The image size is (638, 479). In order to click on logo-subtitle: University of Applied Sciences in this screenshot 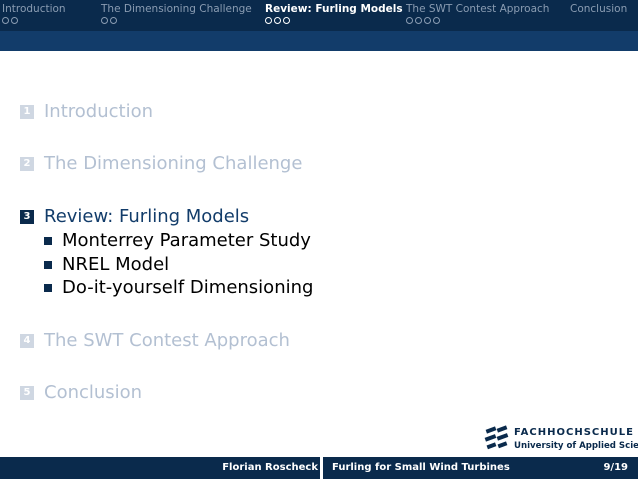, I will do `click(576, 446)`.